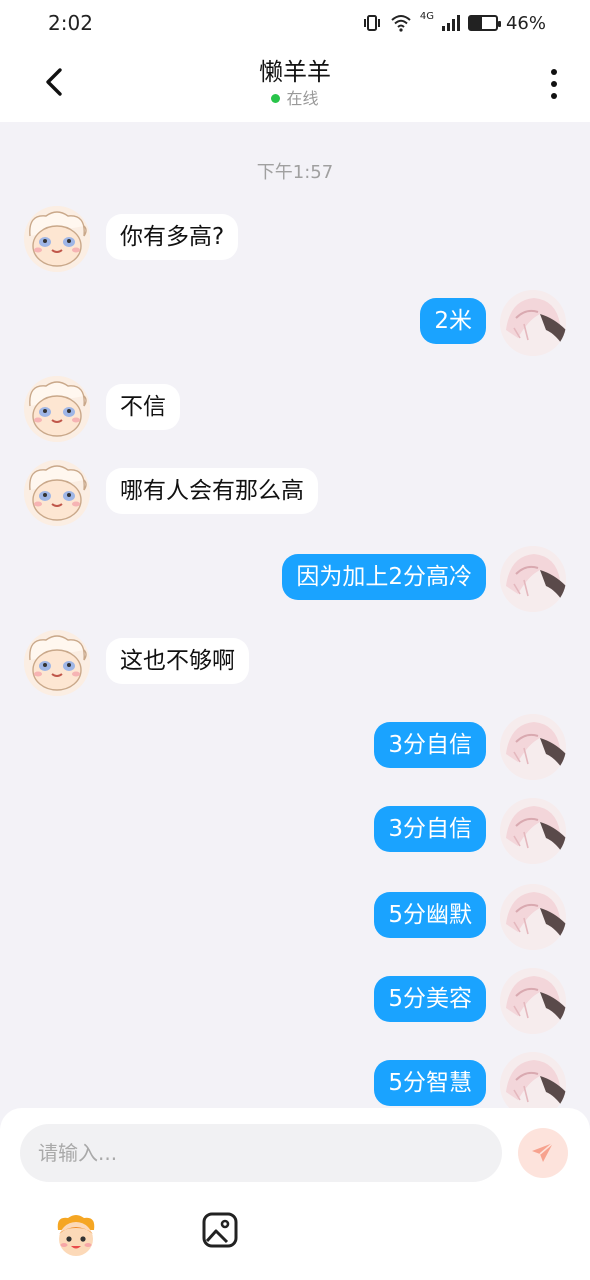  I want to click on message-bubble: 因为加上2分高冷, so click(384, 577).